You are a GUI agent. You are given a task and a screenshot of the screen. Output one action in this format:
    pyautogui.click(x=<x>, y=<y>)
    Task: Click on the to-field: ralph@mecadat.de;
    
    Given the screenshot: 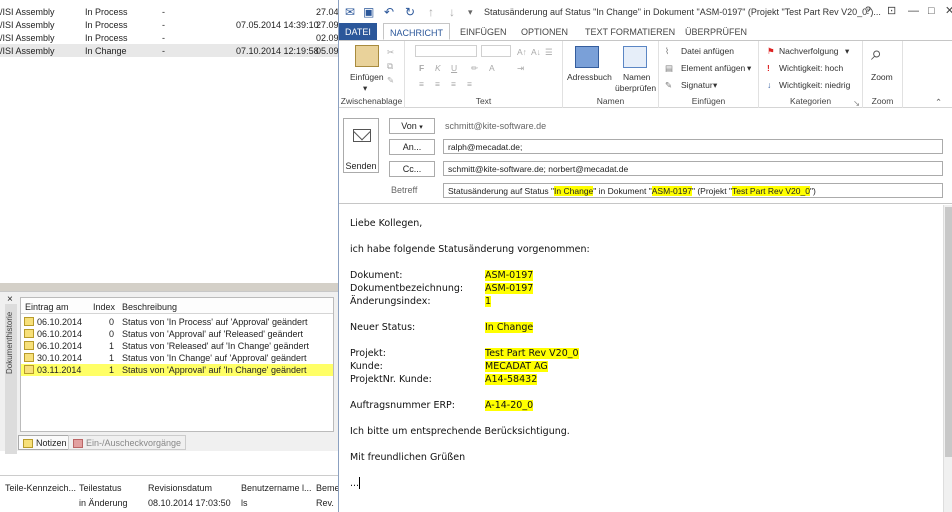 What is the action you would take?
    pyautogui.click(x=693, y=146)
    